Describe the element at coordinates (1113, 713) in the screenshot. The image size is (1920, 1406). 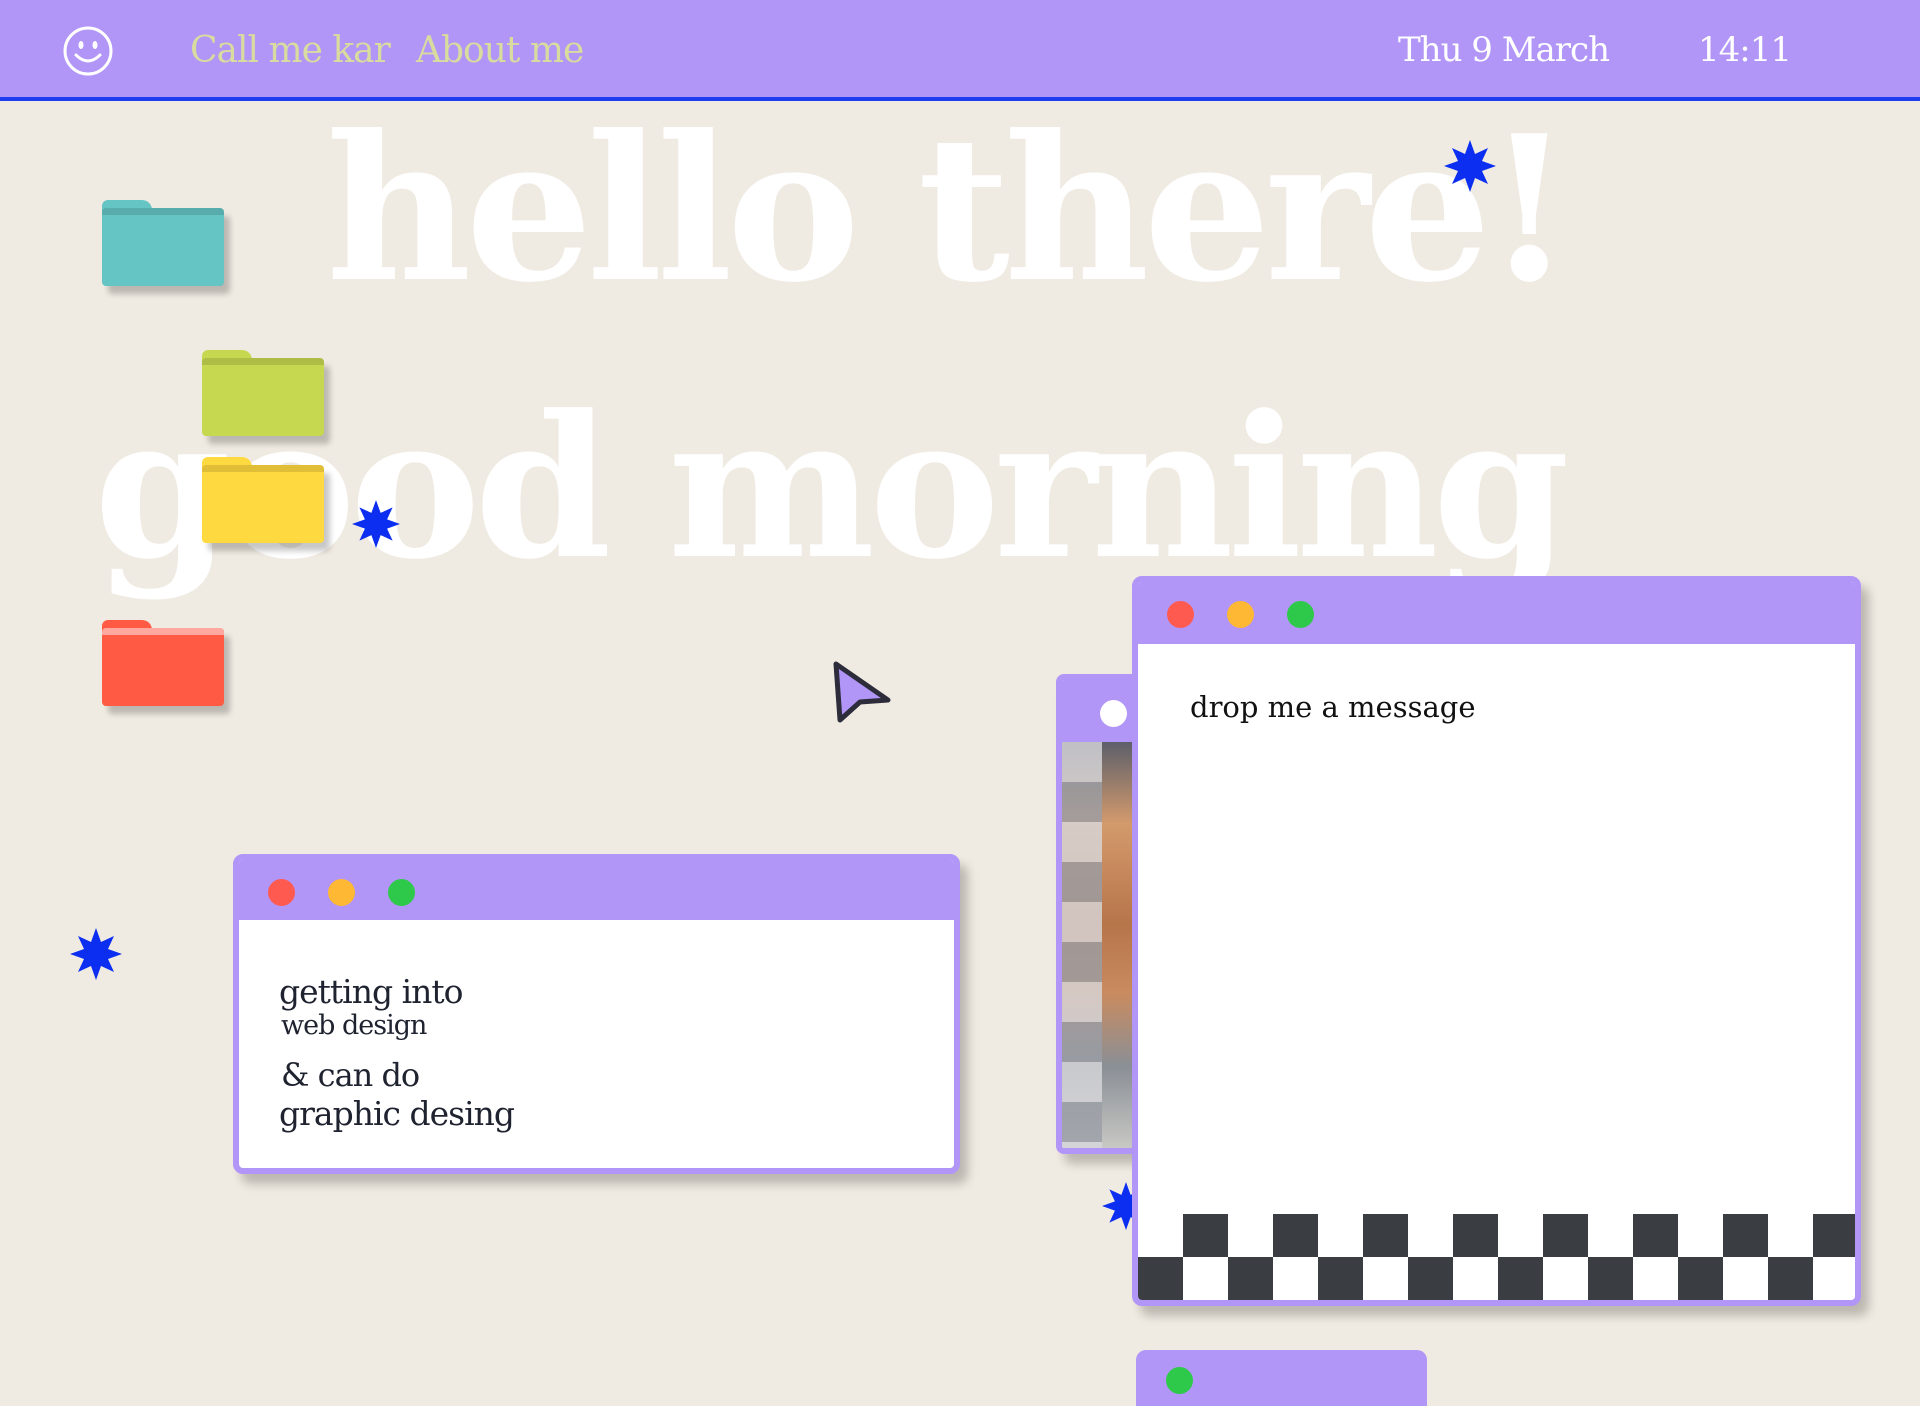
I see `window-dot` at that location.